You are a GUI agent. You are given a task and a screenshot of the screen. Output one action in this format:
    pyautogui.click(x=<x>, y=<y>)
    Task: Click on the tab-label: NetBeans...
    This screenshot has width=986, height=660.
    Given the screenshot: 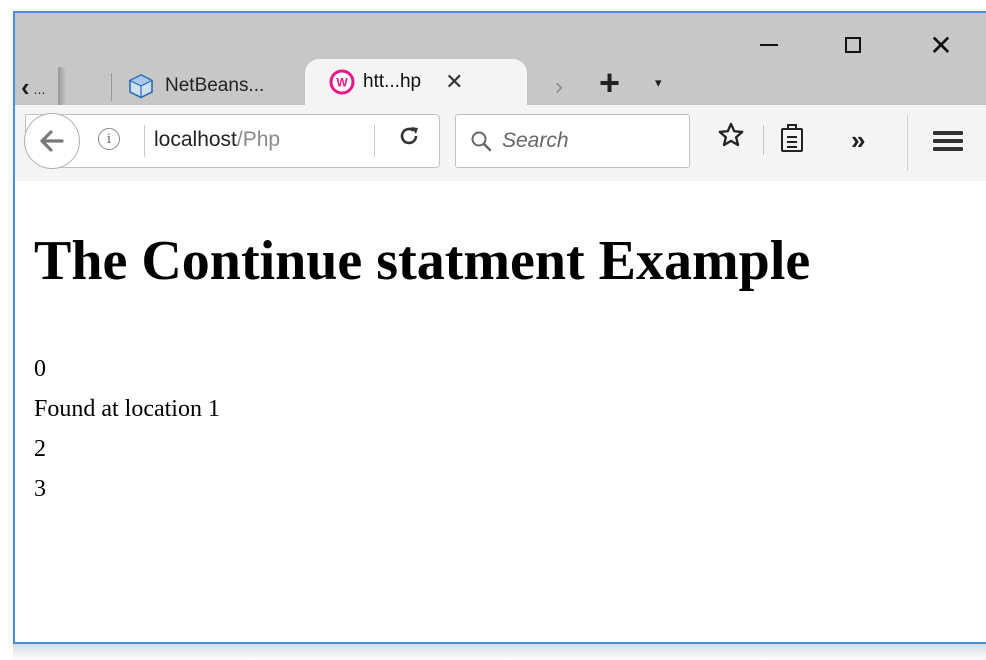 What is the action you would take?
    pyautogui.click(x=215, y=85)
    